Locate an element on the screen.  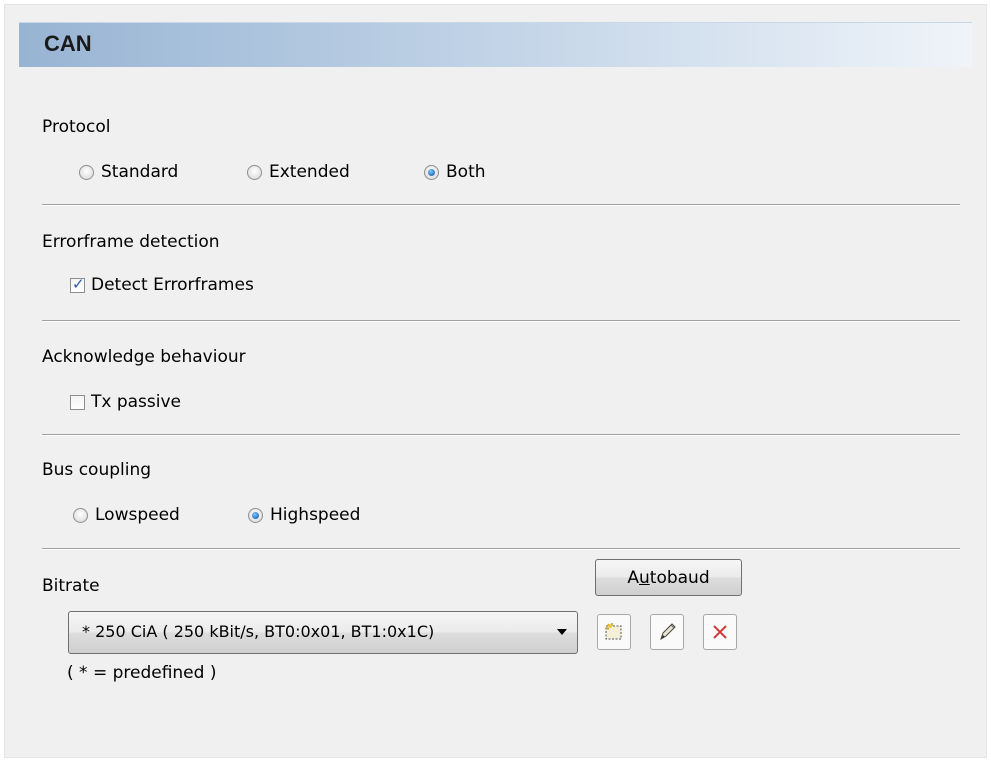
radio-standard-circle is located at coordinates (86, 172).